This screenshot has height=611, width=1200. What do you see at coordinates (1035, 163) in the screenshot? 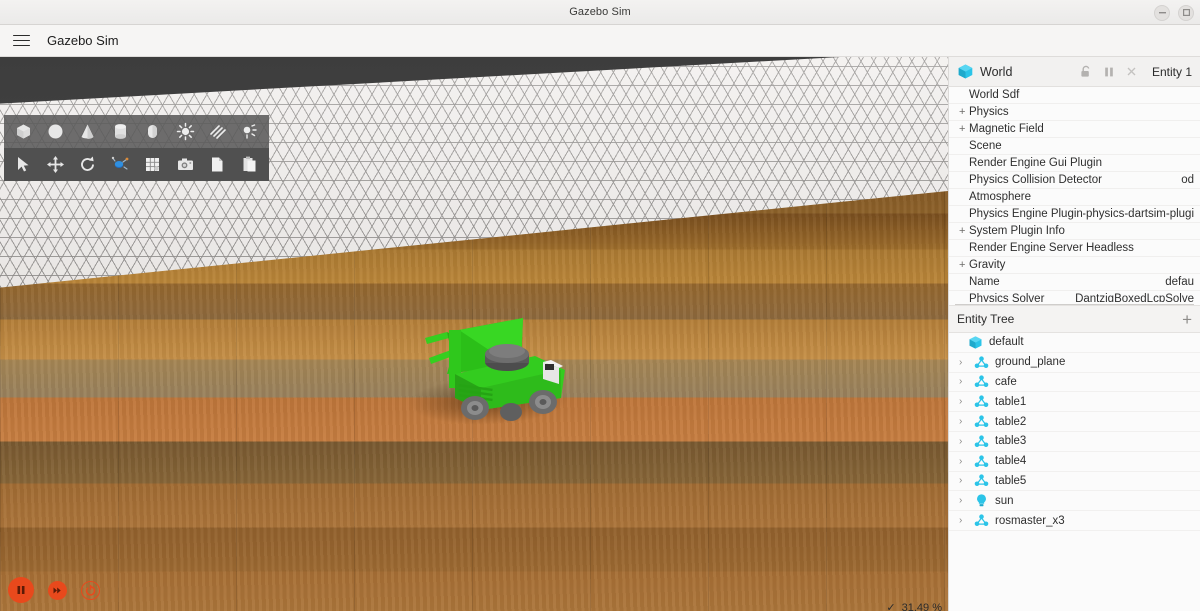
I see `property-name: Render Engine Gui Plugin` at bounding box center [1035, 163].